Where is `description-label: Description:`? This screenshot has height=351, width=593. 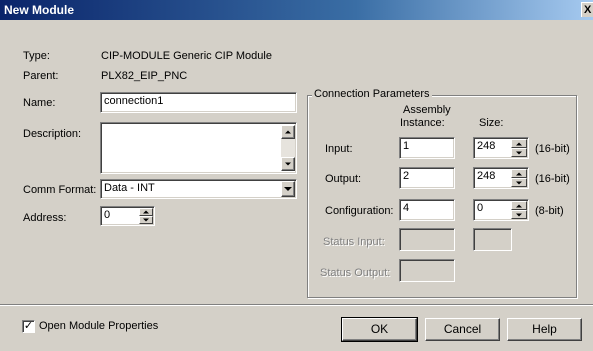 description-label: Description: is located at coordinates (52, 134).